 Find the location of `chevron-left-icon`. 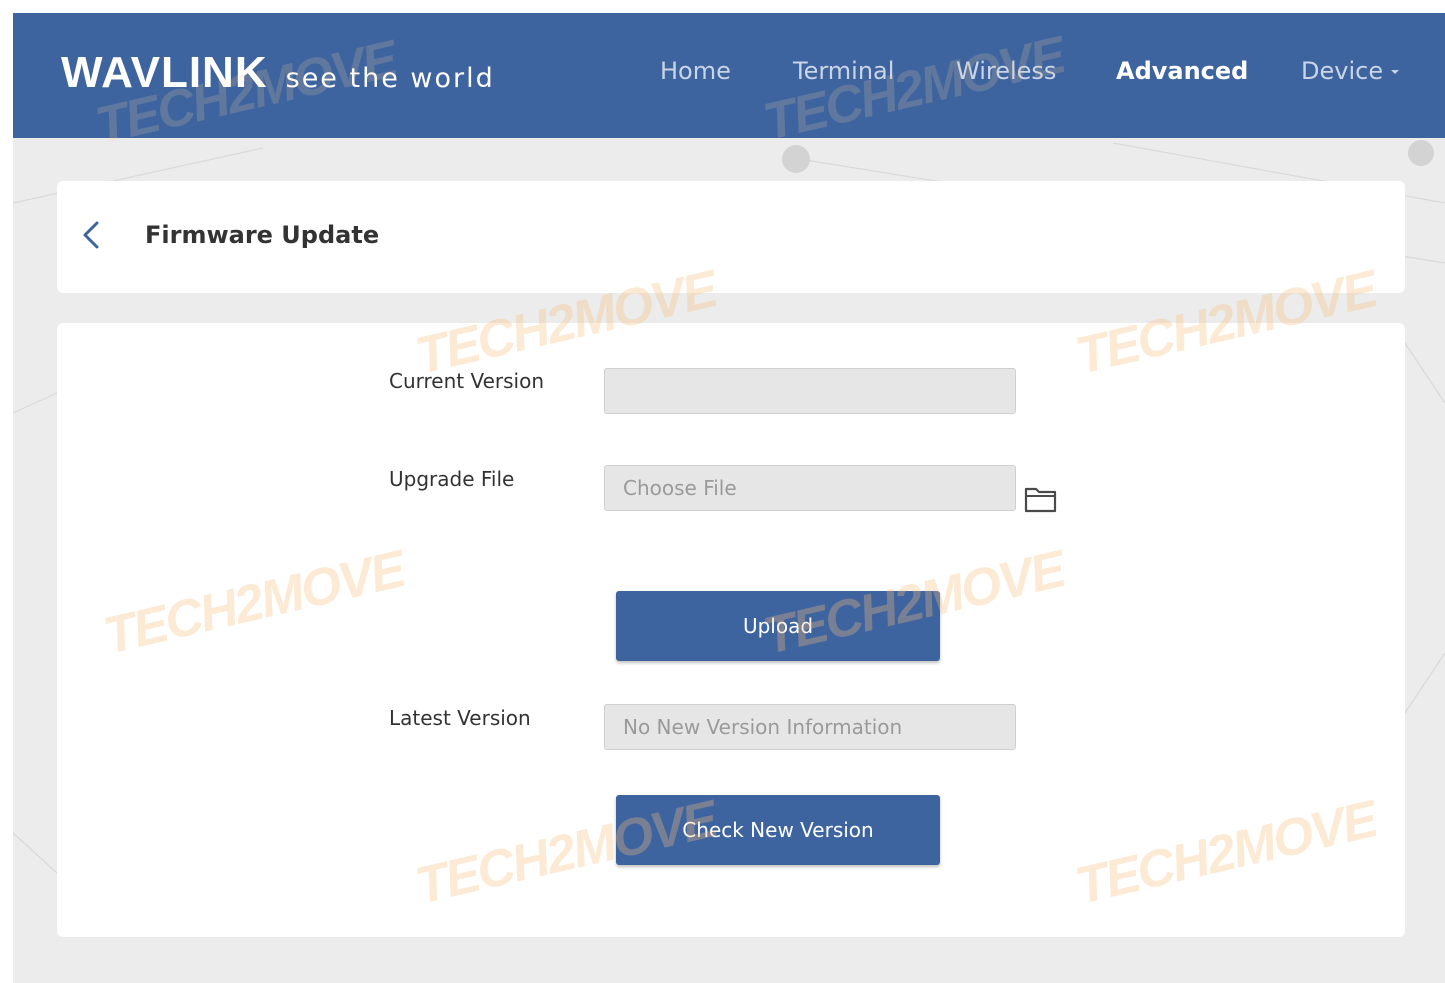

chevron-left-icon is located at coordinates (91, 235).